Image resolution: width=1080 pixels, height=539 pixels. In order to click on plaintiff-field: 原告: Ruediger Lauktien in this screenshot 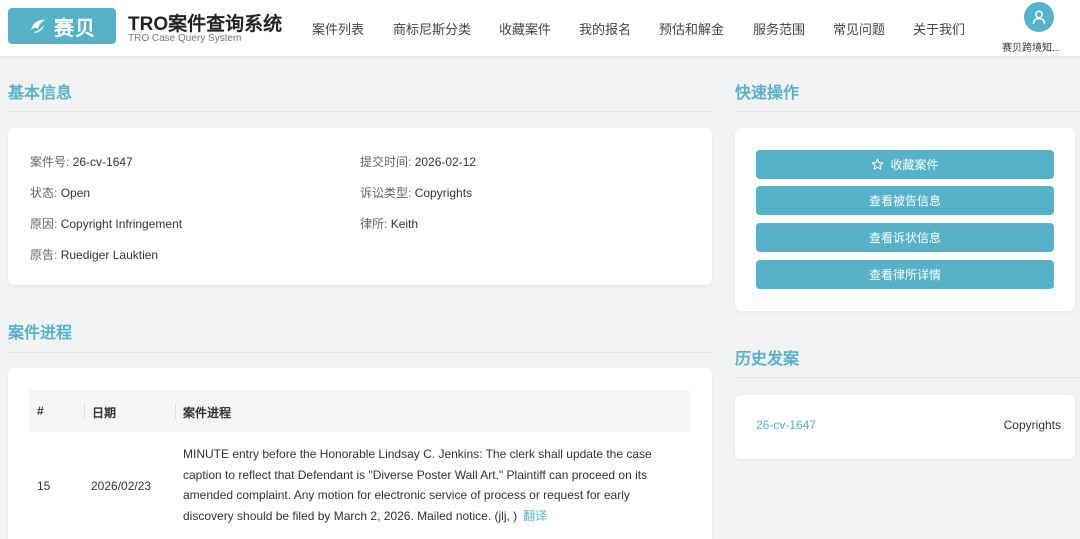, I will do `click(94, 254)`.